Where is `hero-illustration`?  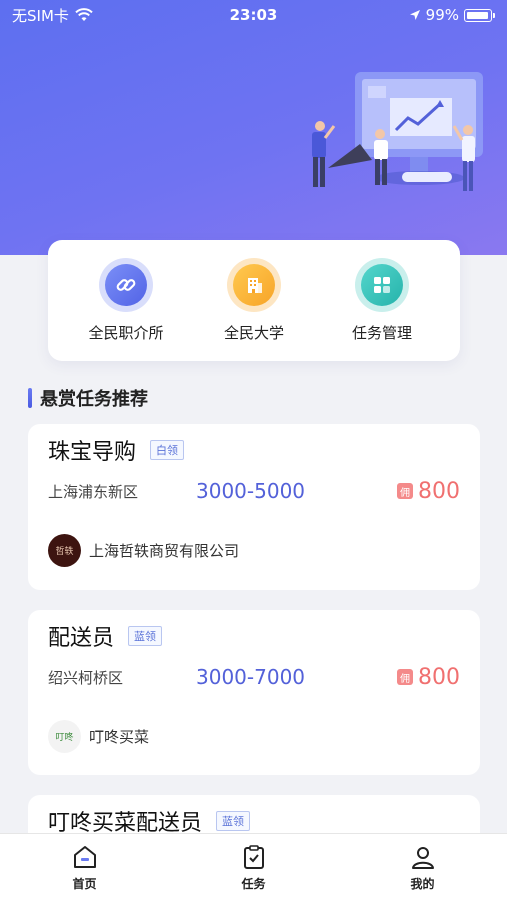 hero-illustration is located at coordinates (397, 131).